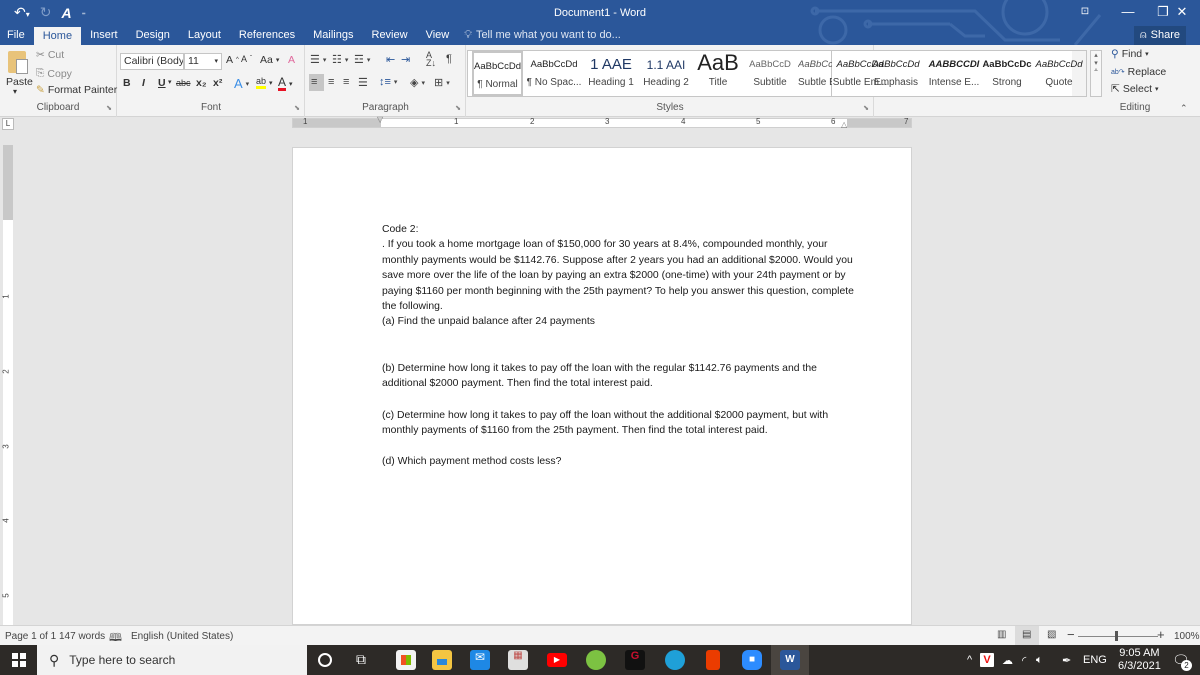  What do you see at coordinates (1001, 634) in the screenshot?
I see `read-mode-icon: ▥` at bounding box center [1001, 634].